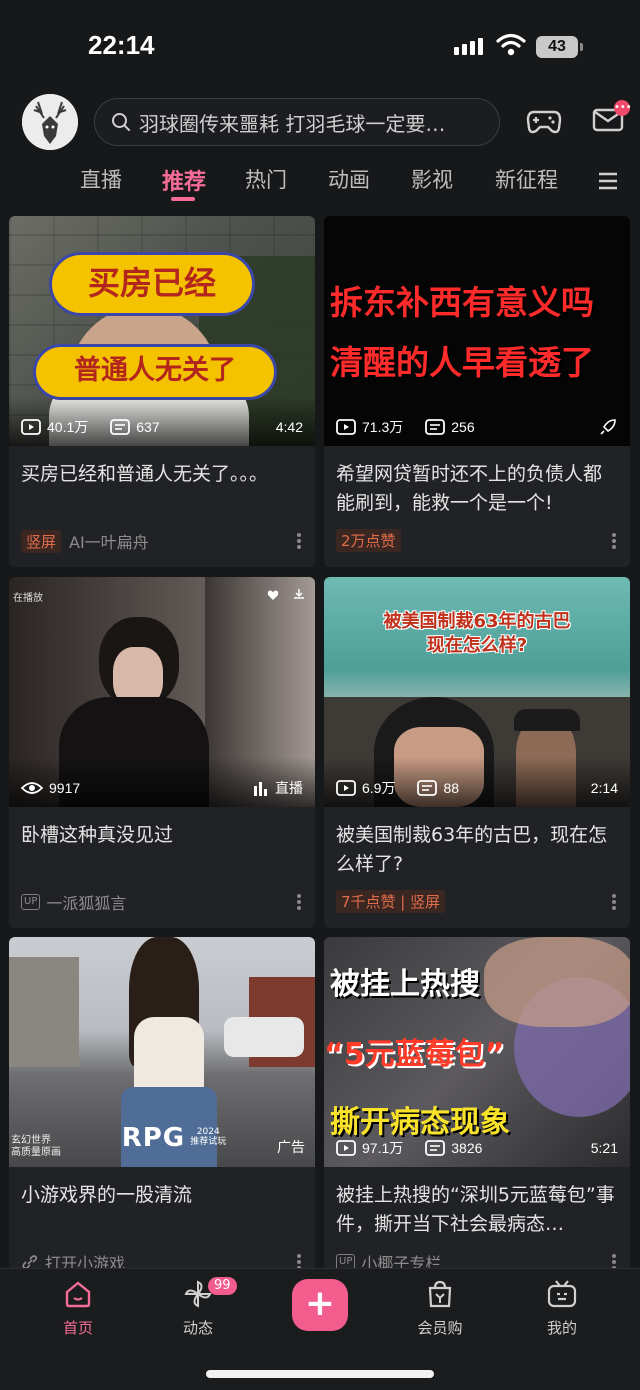 This screenshot has height=1390, width=640. What do you see at coordinates (101, 179) in the screenshot?
I see `tab-live: 直播` at bounding box center [101, 179].